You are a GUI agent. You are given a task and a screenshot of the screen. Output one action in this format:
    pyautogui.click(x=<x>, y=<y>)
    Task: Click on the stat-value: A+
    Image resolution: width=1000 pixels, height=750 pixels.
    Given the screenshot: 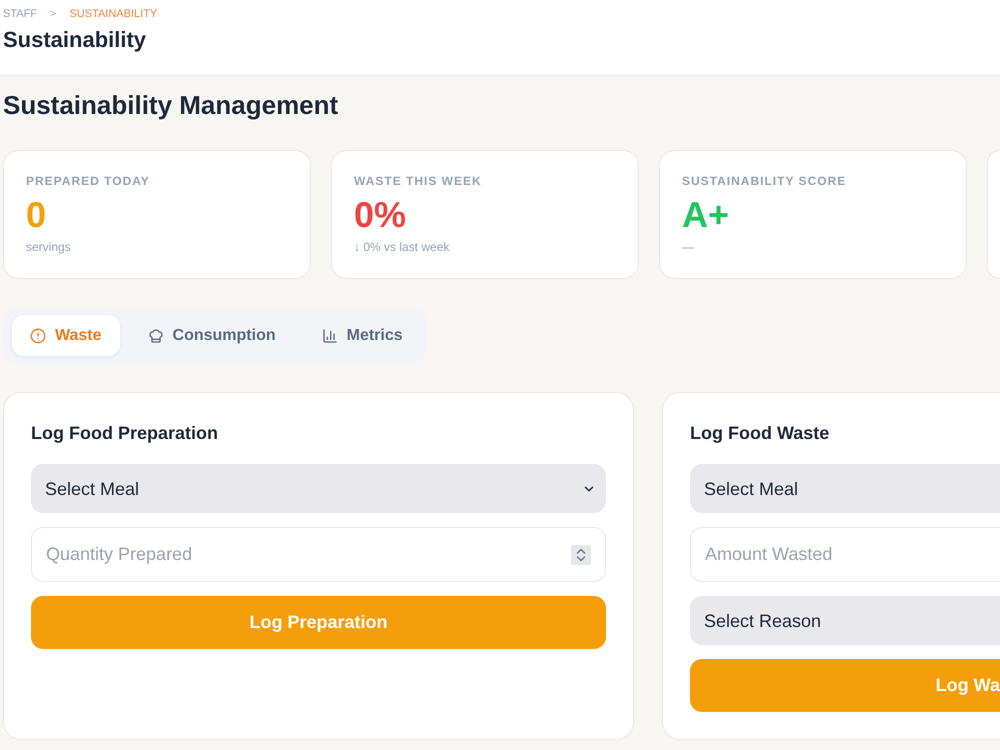 What is the action you would take?
    pyautogui.click(x=706, y=215)
    